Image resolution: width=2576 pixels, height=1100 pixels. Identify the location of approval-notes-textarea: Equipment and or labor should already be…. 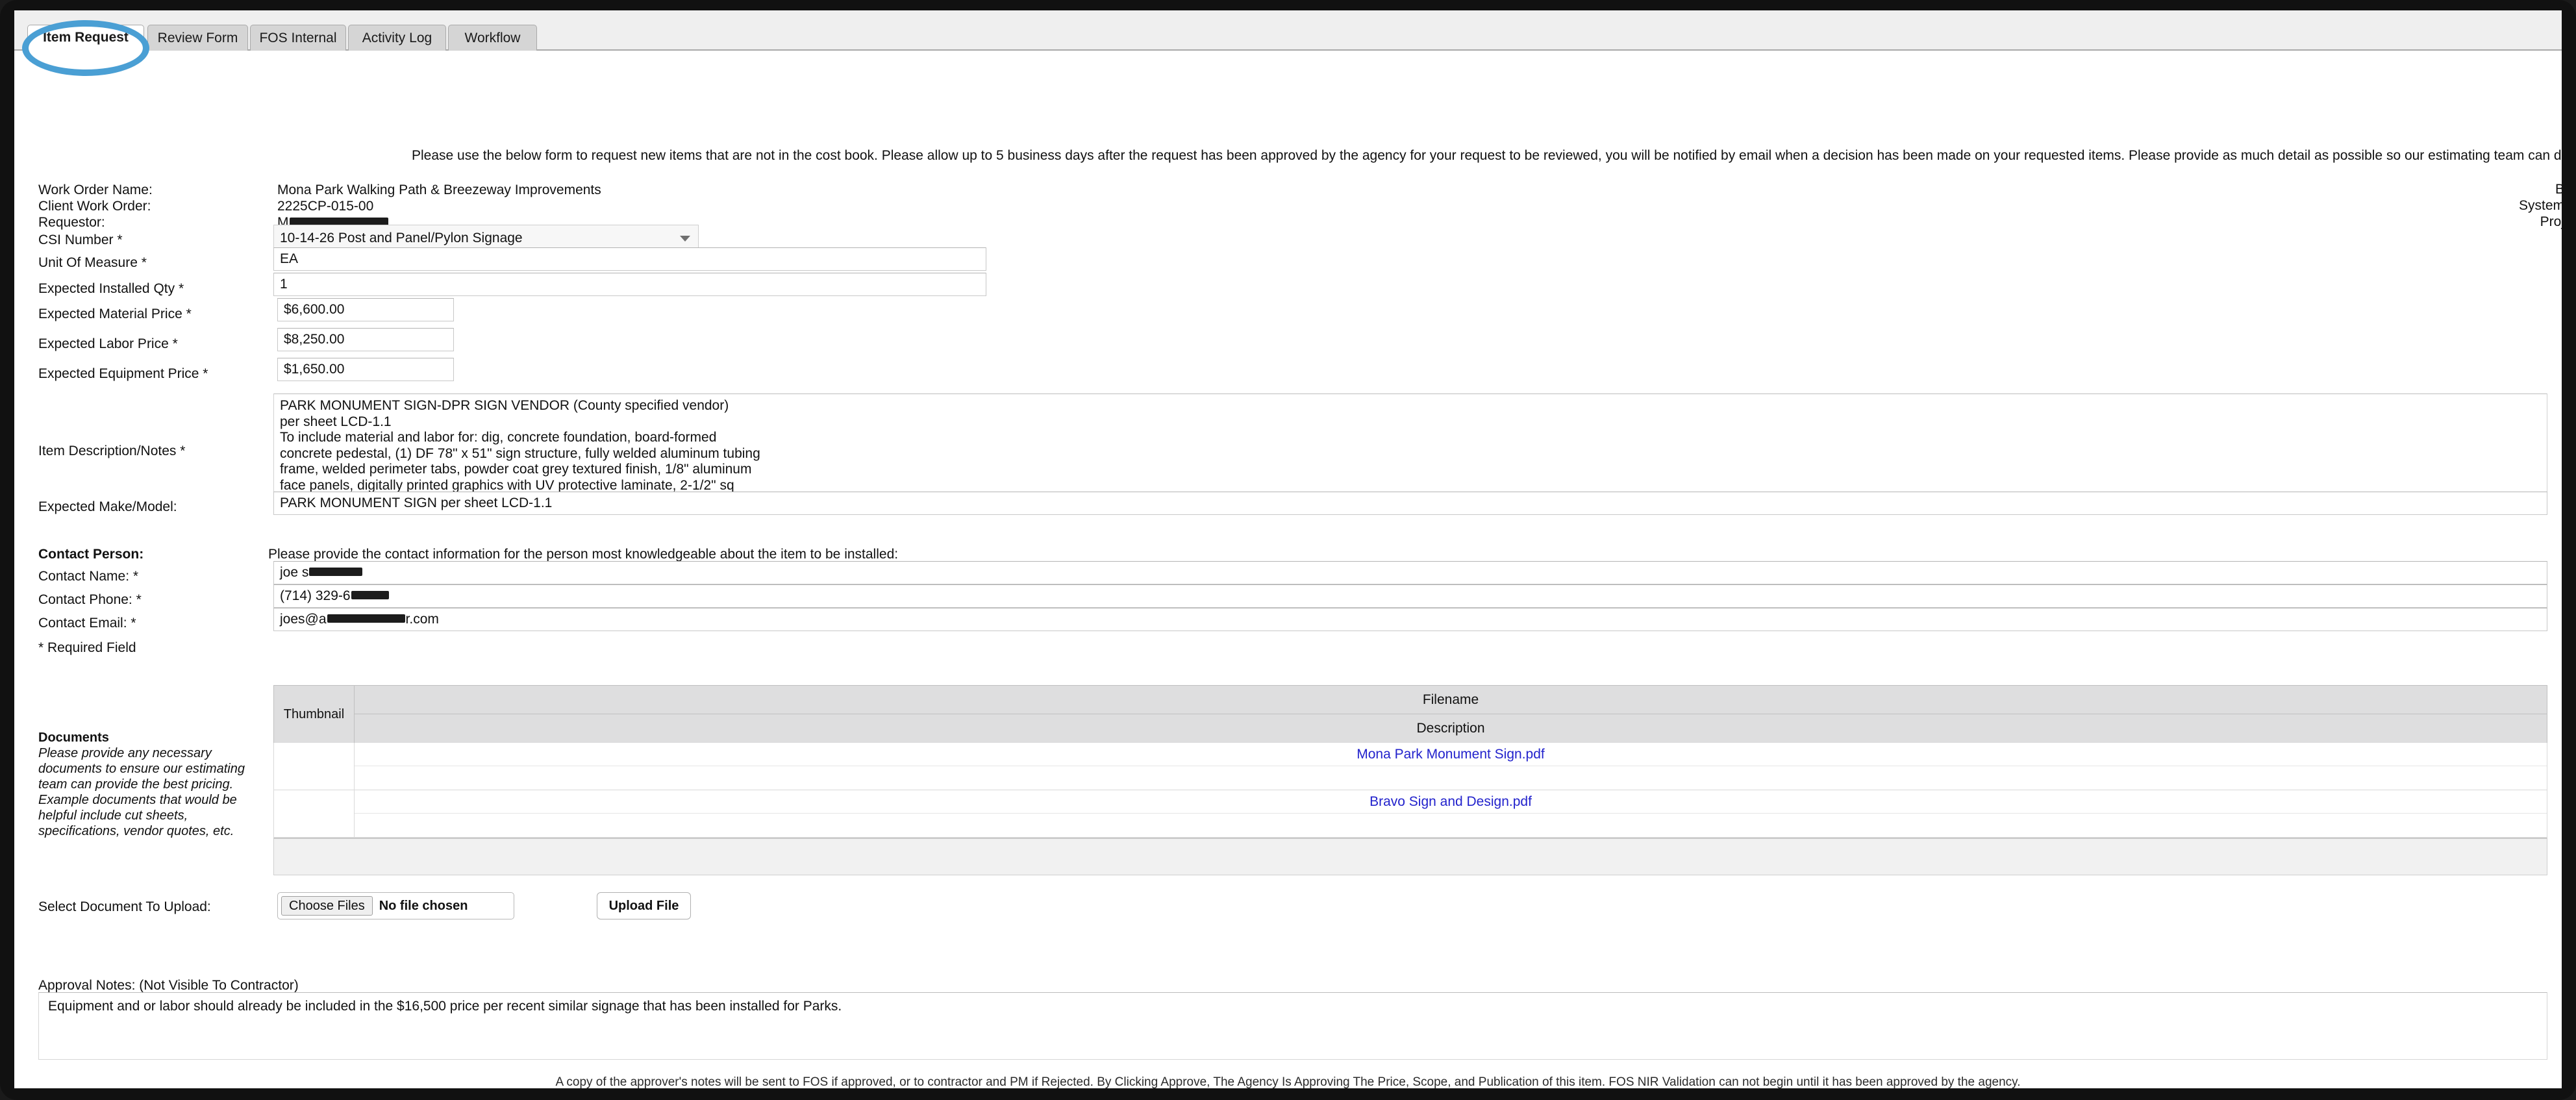
(1292, 1026).